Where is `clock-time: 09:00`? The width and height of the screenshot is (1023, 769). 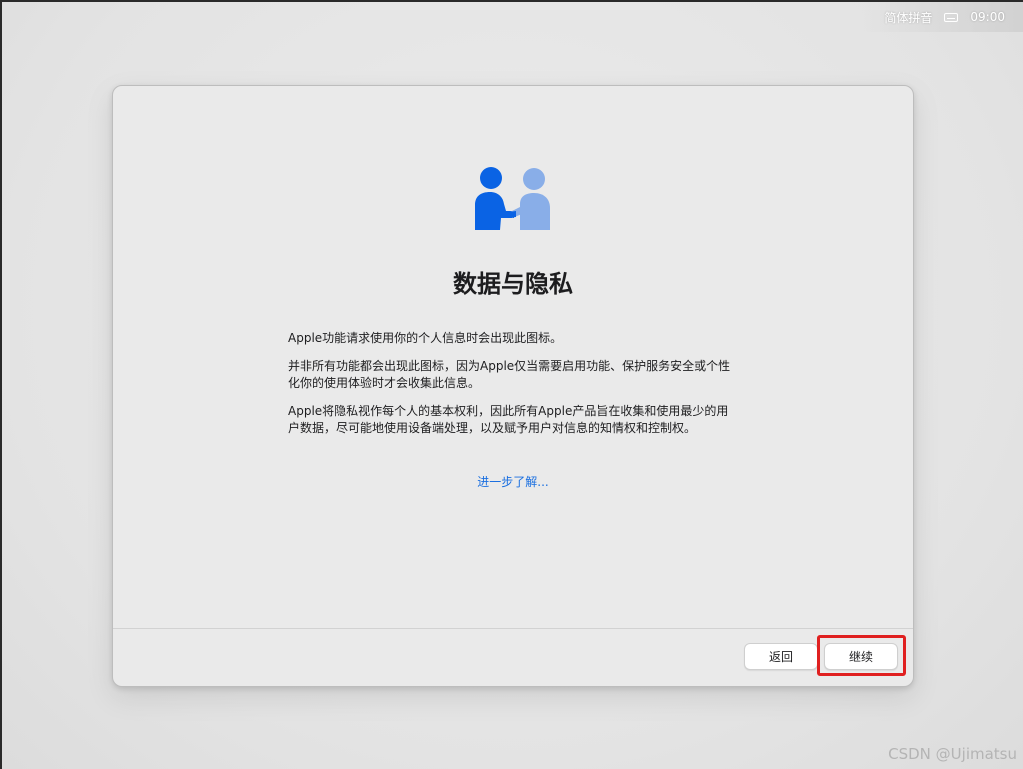 clock-time: 09:00 is located at coordinates (987, 17).